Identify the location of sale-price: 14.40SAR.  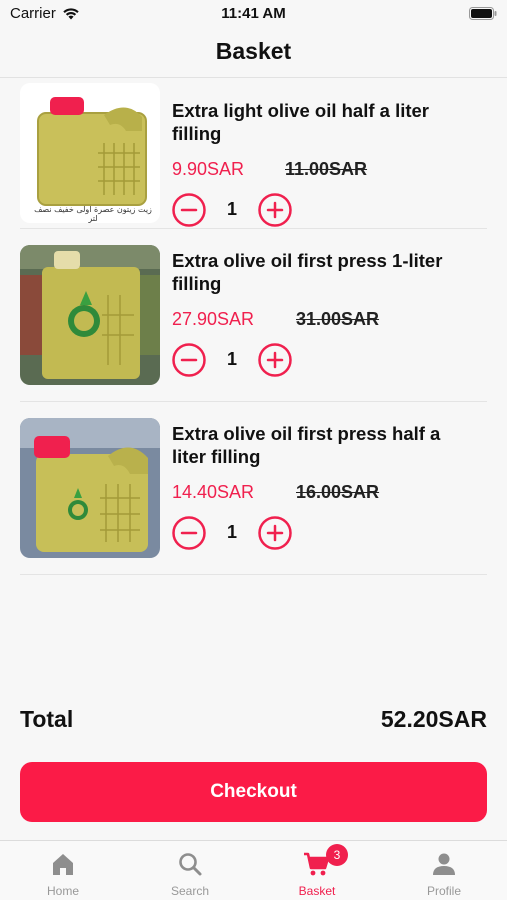
(213, 492).